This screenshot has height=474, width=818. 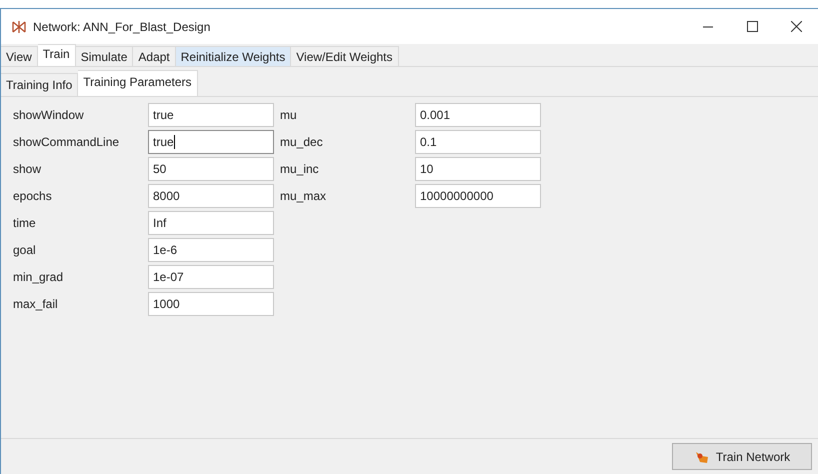 I want to click on parameter-field: 0.001, so click(x=478, y=114).